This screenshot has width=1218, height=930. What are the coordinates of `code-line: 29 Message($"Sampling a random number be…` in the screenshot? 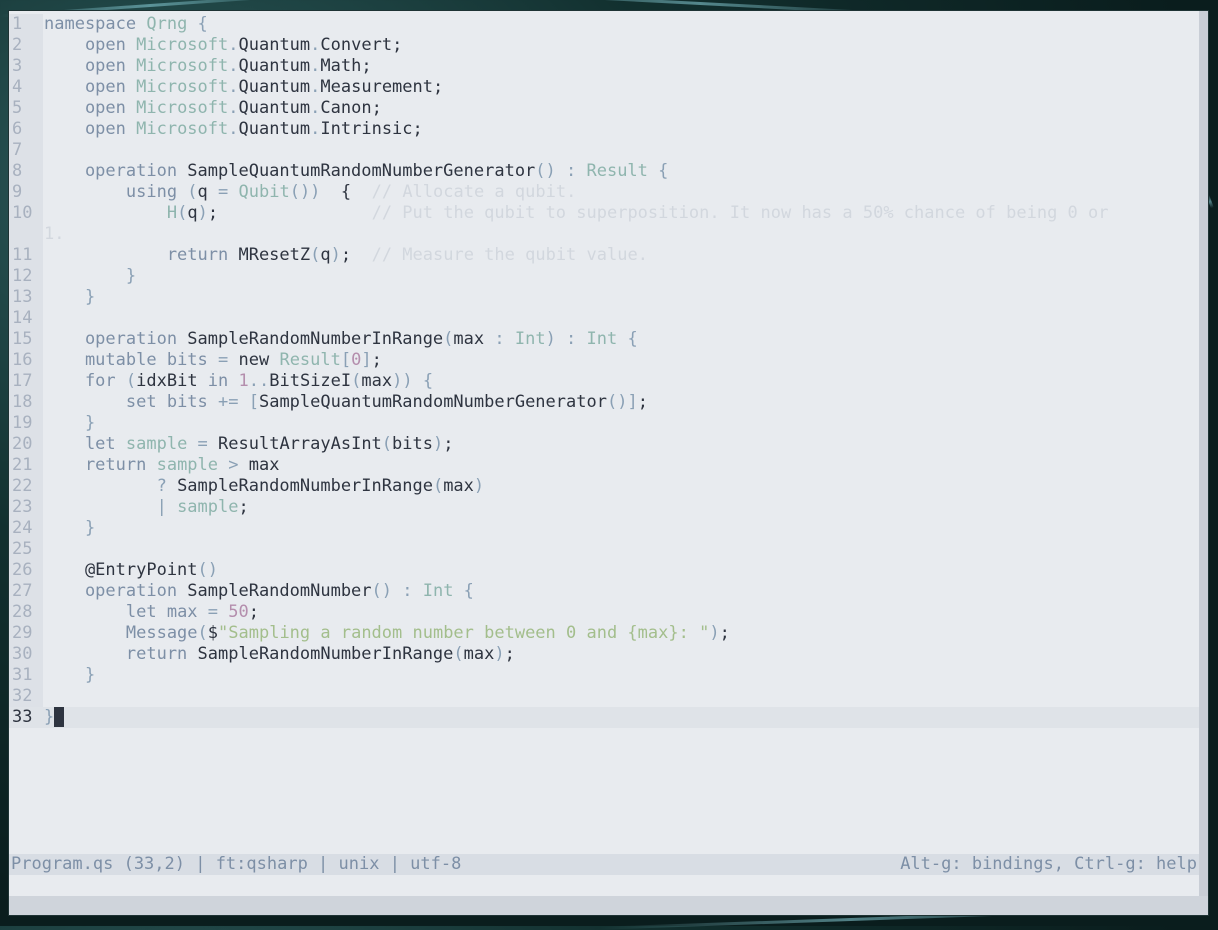 It's located at (604, 633).